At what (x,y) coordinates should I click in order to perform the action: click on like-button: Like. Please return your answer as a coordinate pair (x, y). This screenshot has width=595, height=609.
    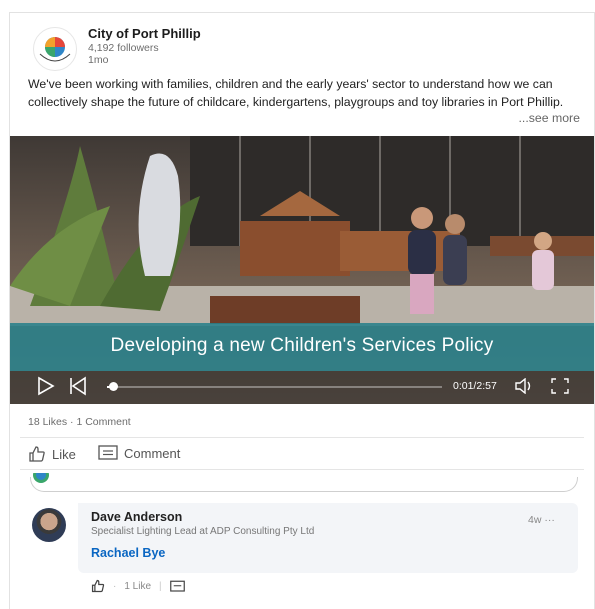
    Looking at the image, I should click on (52, 454).